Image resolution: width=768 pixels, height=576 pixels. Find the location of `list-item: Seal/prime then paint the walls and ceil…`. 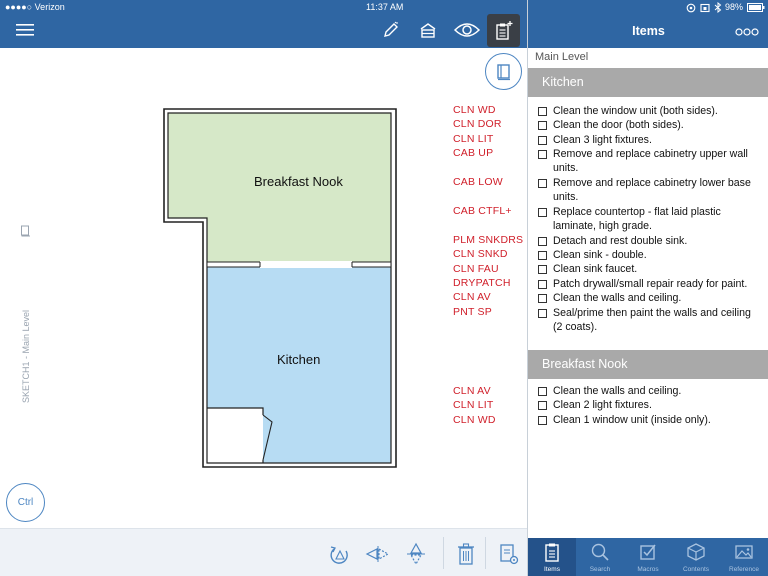

list-item: Seal/prime then paint the walls and ceil… is located at coordinates (650, 320).